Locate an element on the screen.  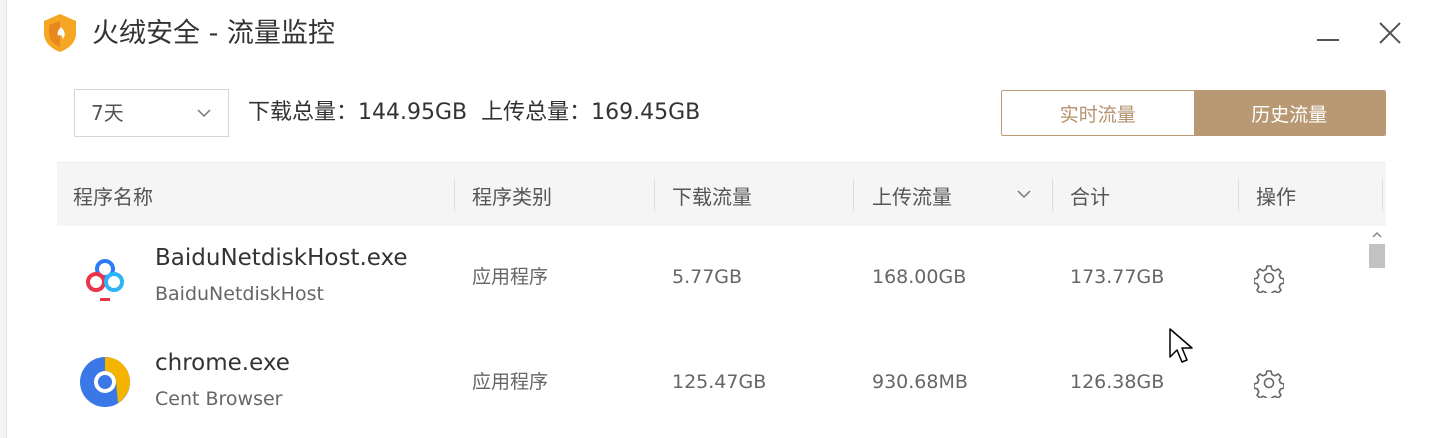
column-header-actions: 操作 is located at coordinates (1276, 196).